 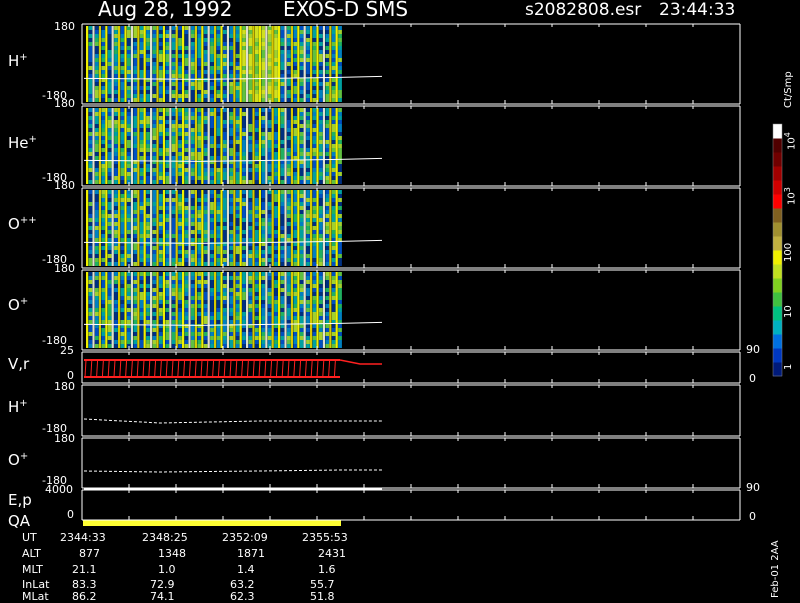 What do you see at coordinates (189, 228) in the screenshot?
I see `spectrogram-stripe` at bounding box center [189, 228].